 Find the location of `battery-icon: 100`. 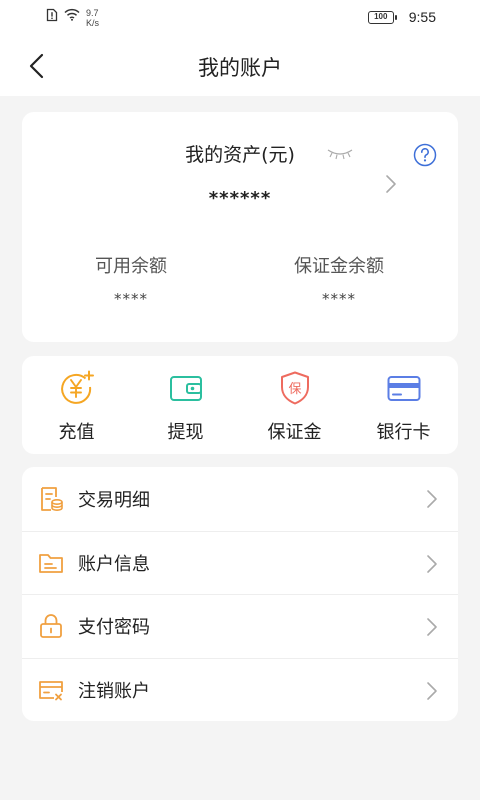

battery-icon: 100 is located at coordinates (382, 17).